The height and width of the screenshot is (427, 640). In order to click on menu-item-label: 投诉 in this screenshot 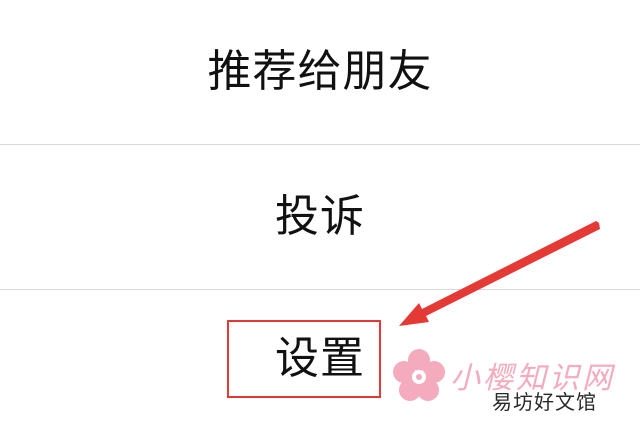, I will do `click(320, 216)`.